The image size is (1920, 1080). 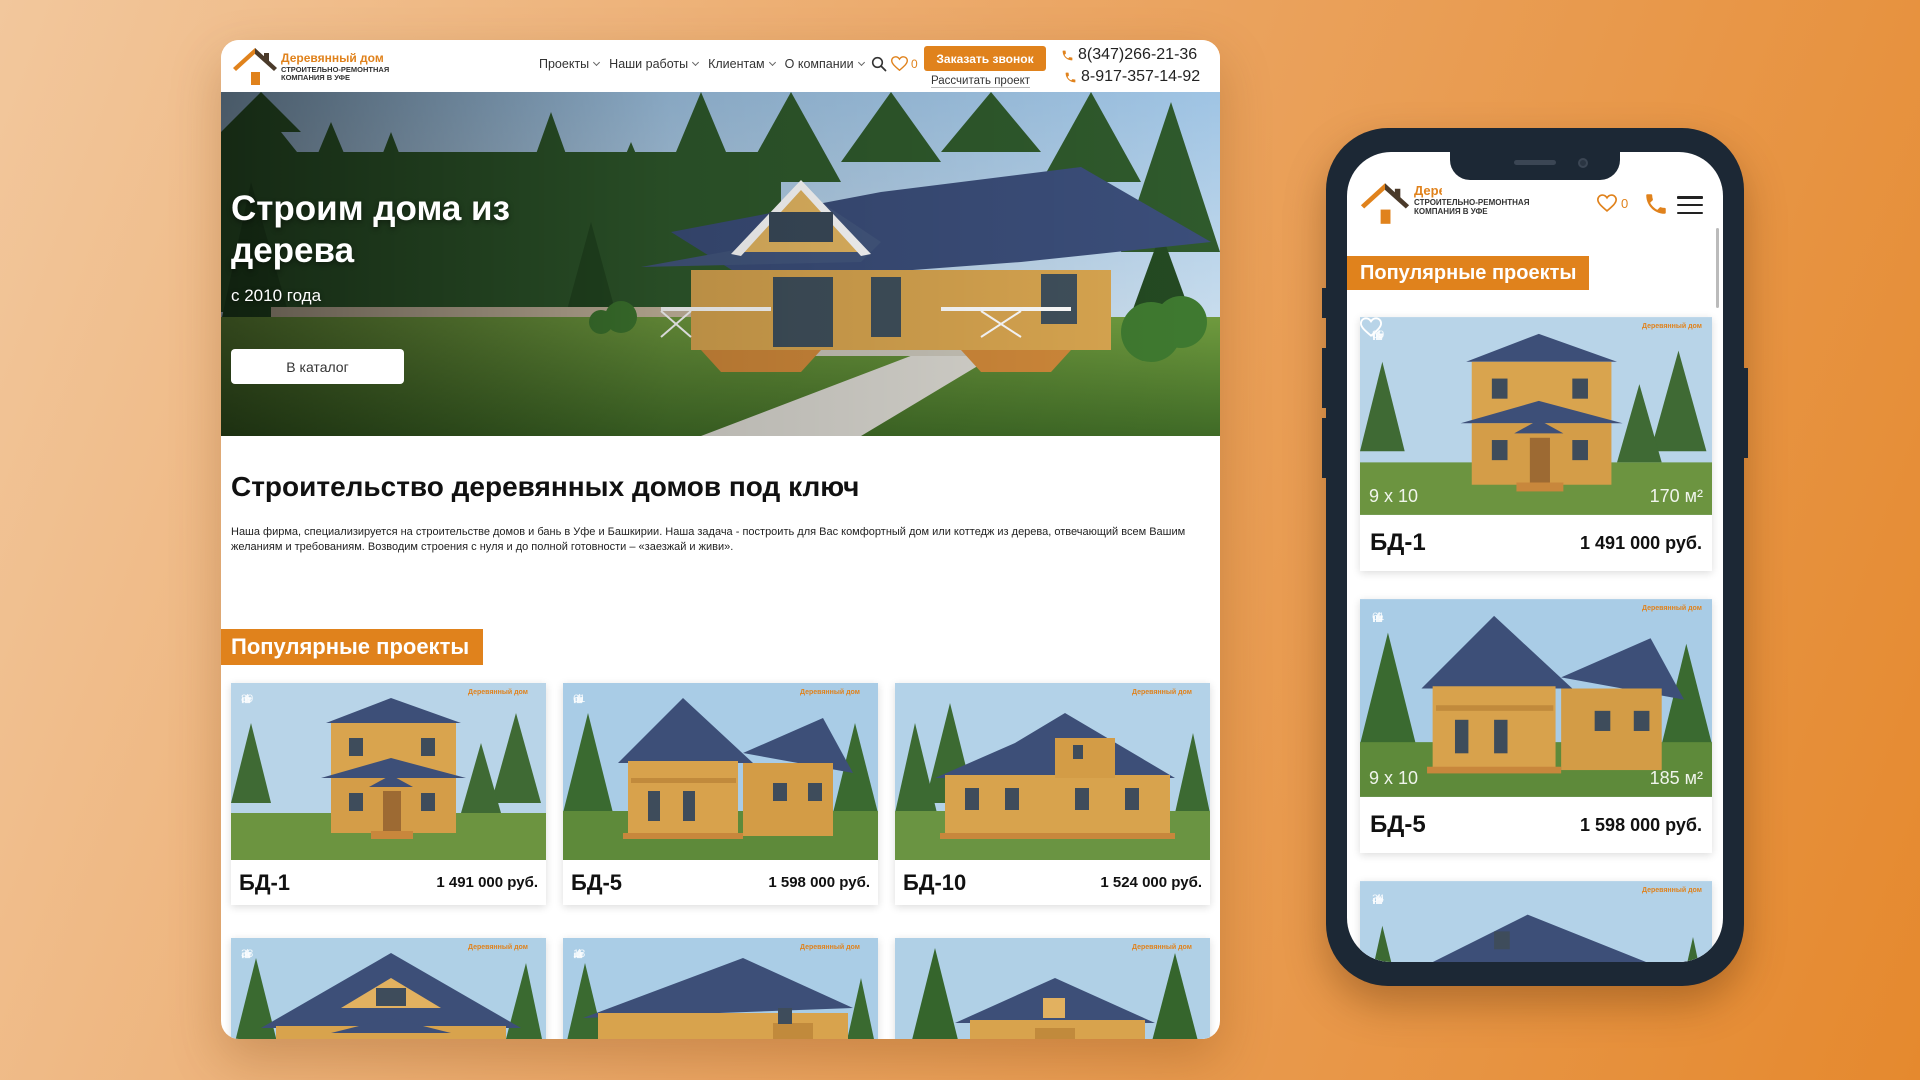 I want to click on likes-counter: 89, so click(x=247, y=699).